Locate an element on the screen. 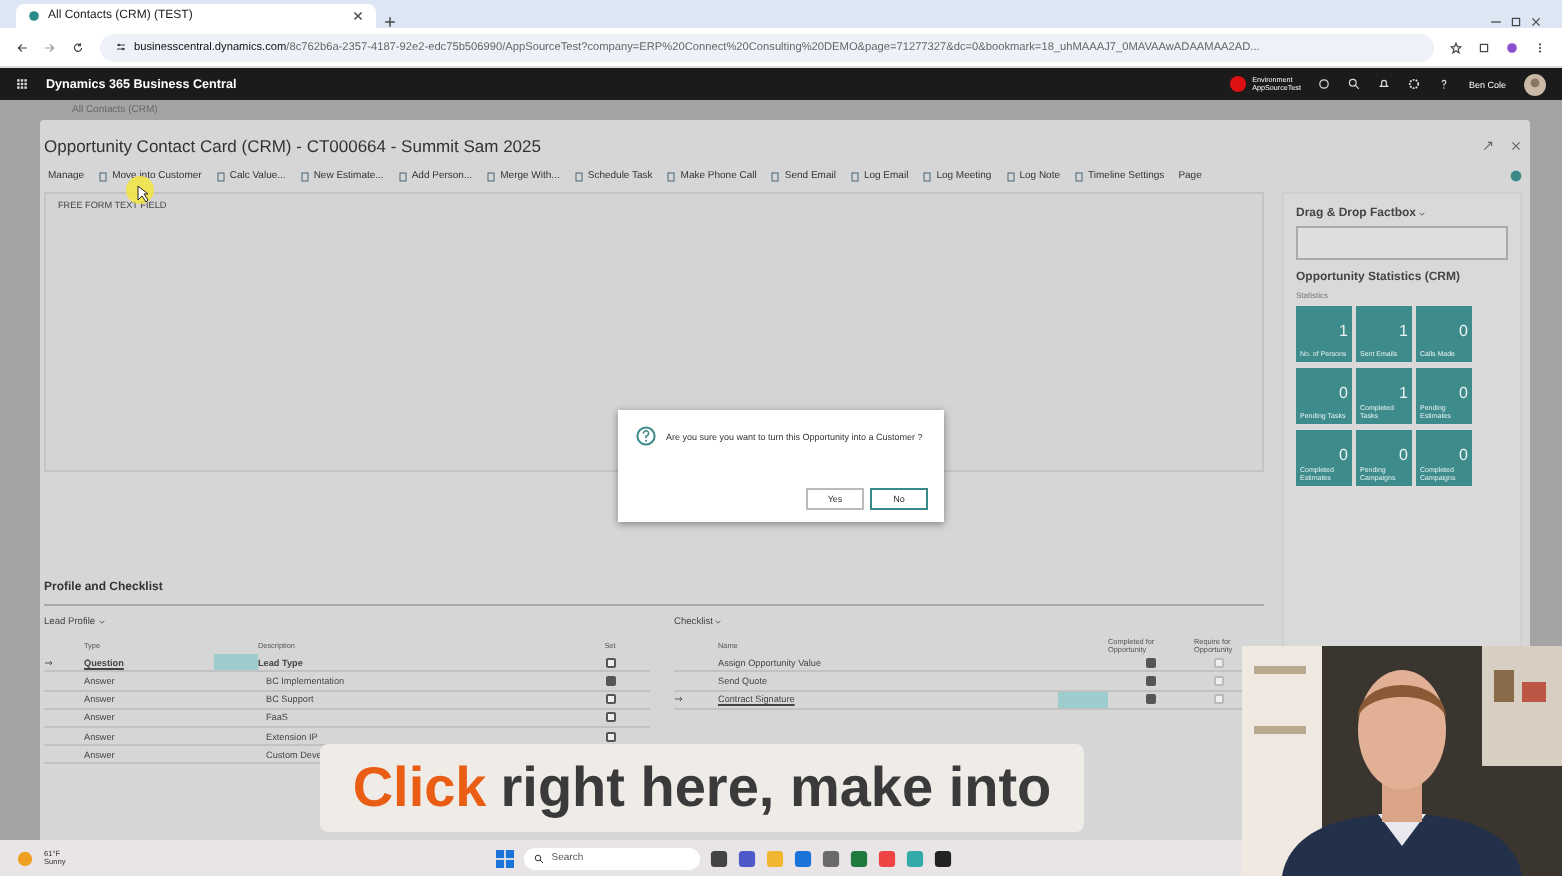 The image size is (1562, 876). reload-icon is located at coordinates (78, 47).